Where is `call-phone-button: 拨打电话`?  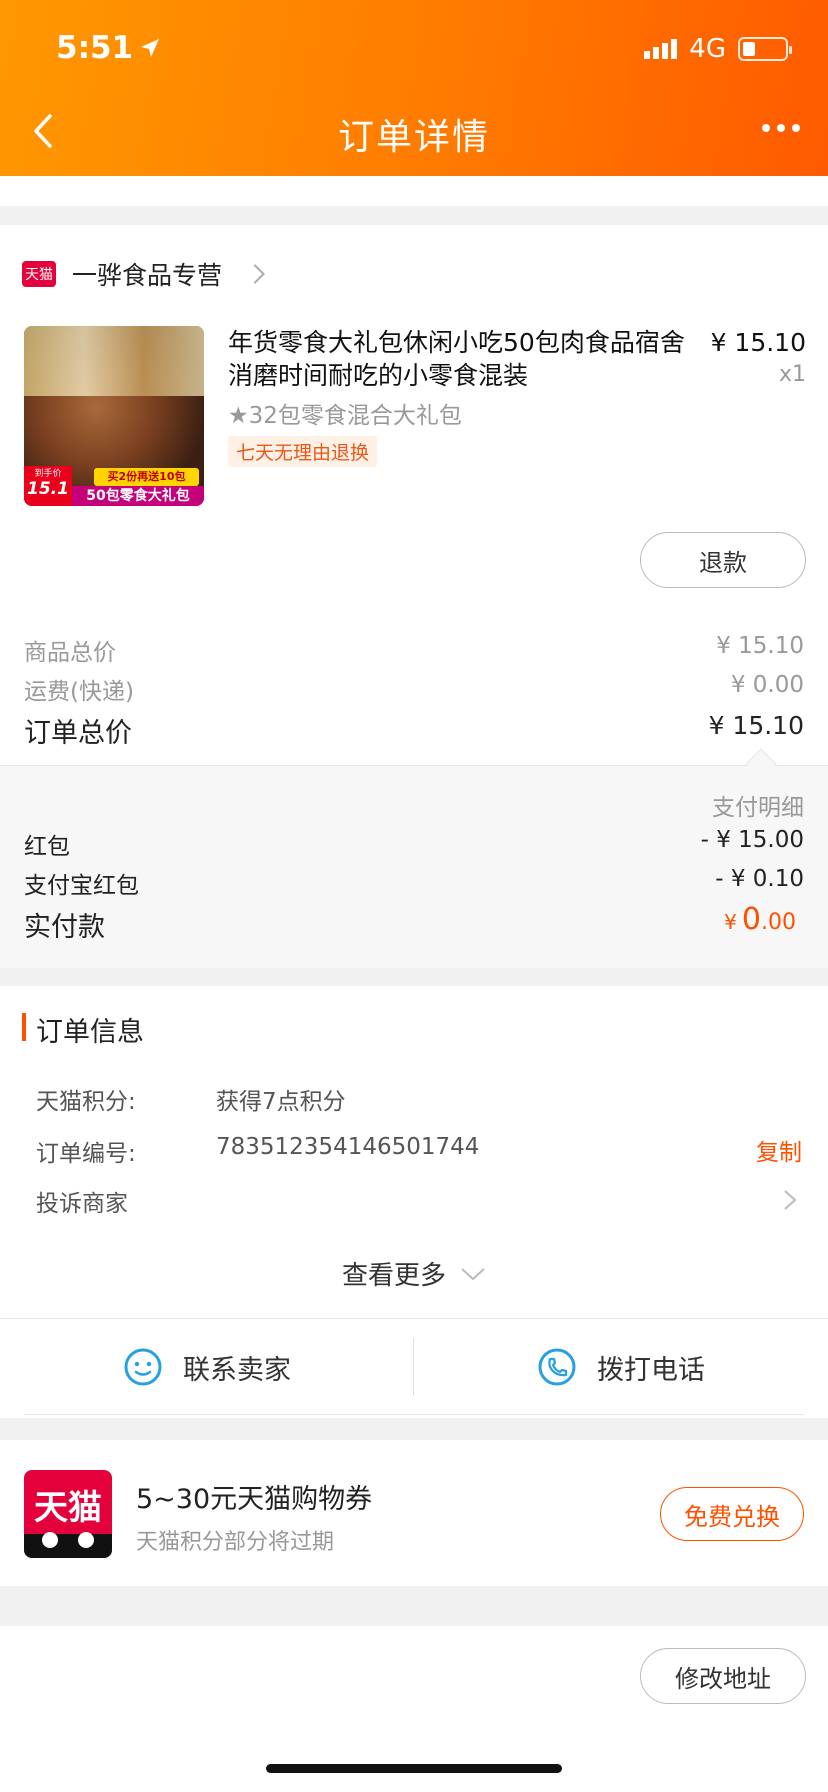 call-phone-button: 拨打电话 is located at coordinates (621, 1367).